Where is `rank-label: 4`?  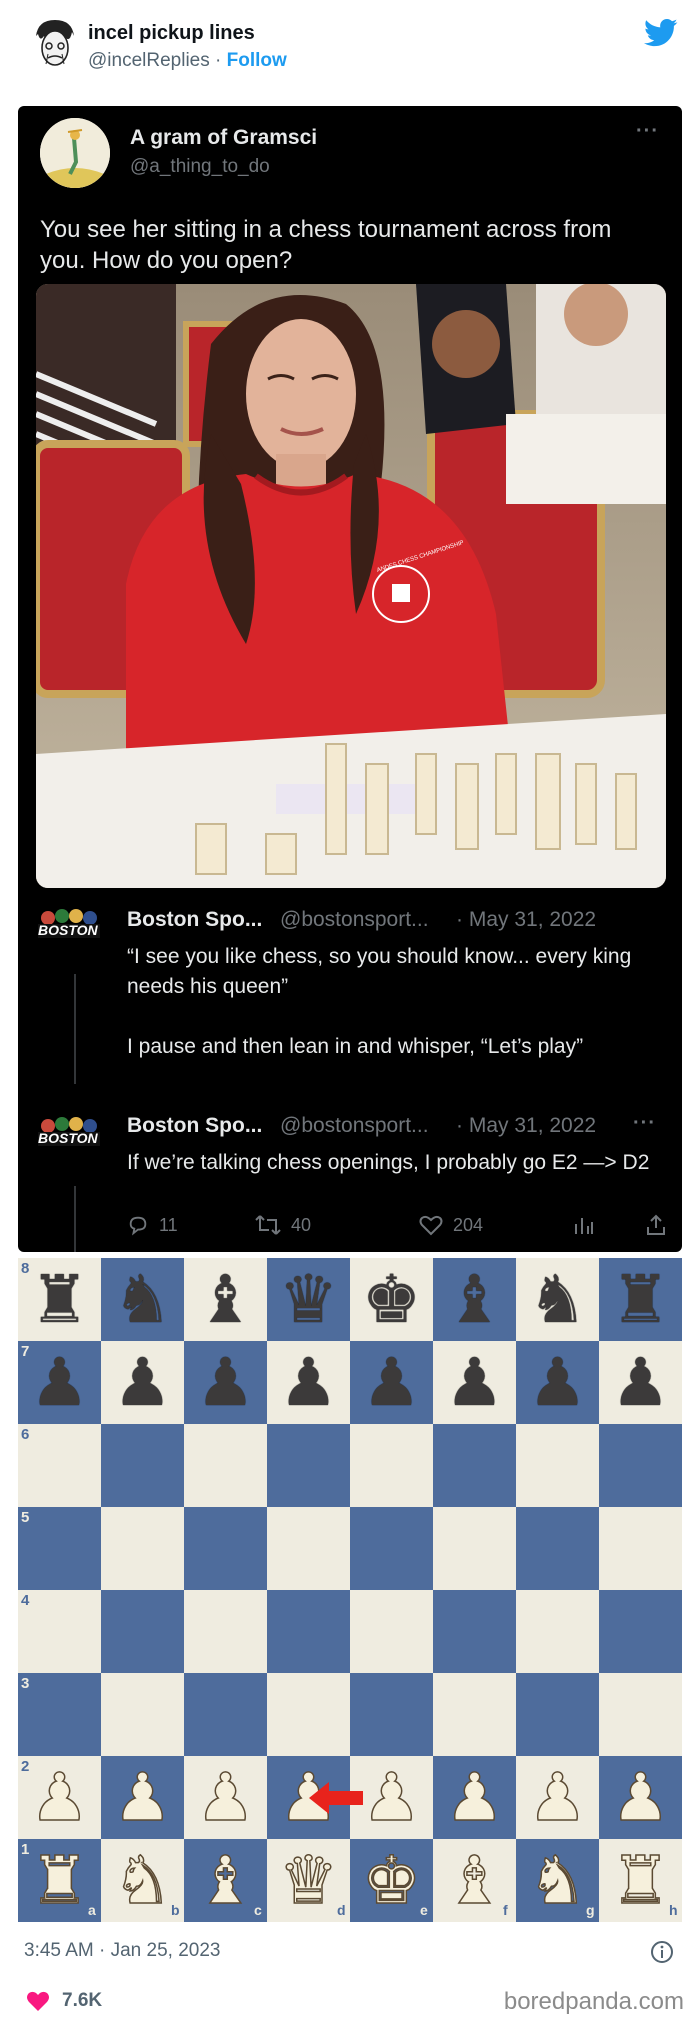 rank-label: 4 is located at coordinates (25, 1600).